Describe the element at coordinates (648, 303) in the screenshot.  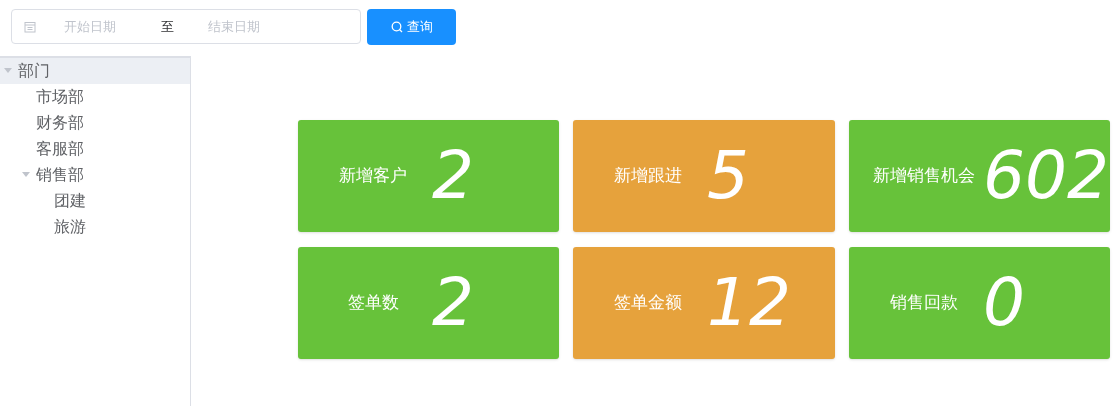
I see `stat-label: 签单金额` at that location.